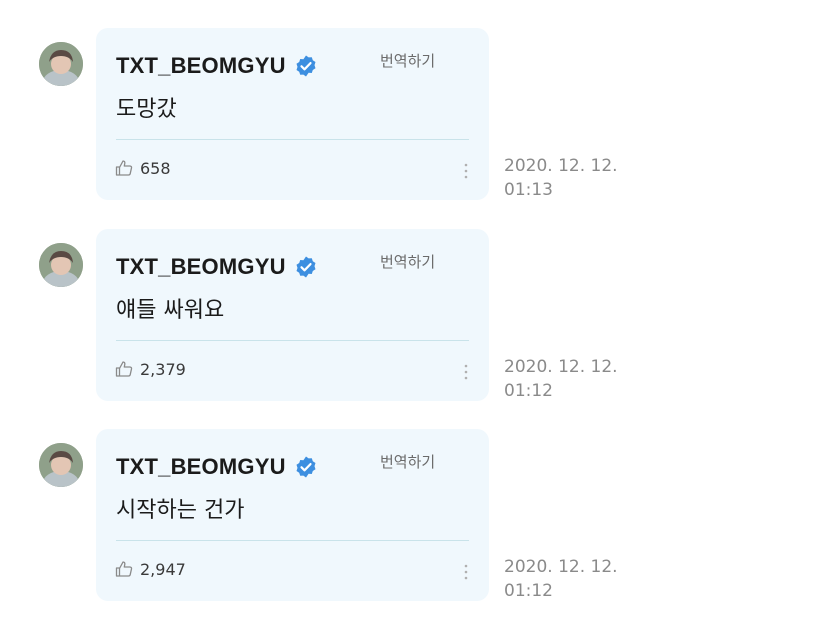 The width and height of the screenshot is (827, 625). I want to click on comment-text: 얘들 싸워요, so click(170, 310).